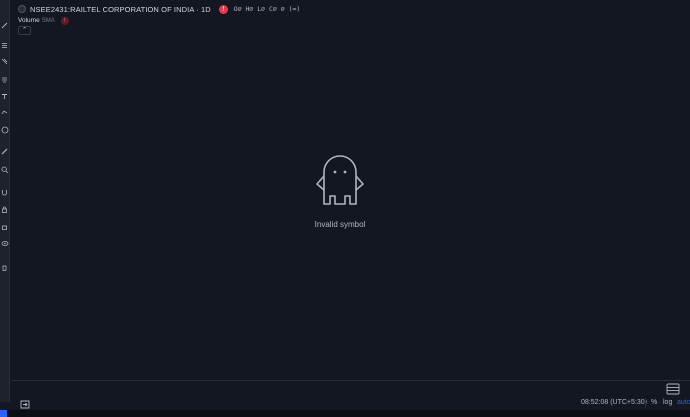  I want to click on trend-line-icon, so click(4, 25).